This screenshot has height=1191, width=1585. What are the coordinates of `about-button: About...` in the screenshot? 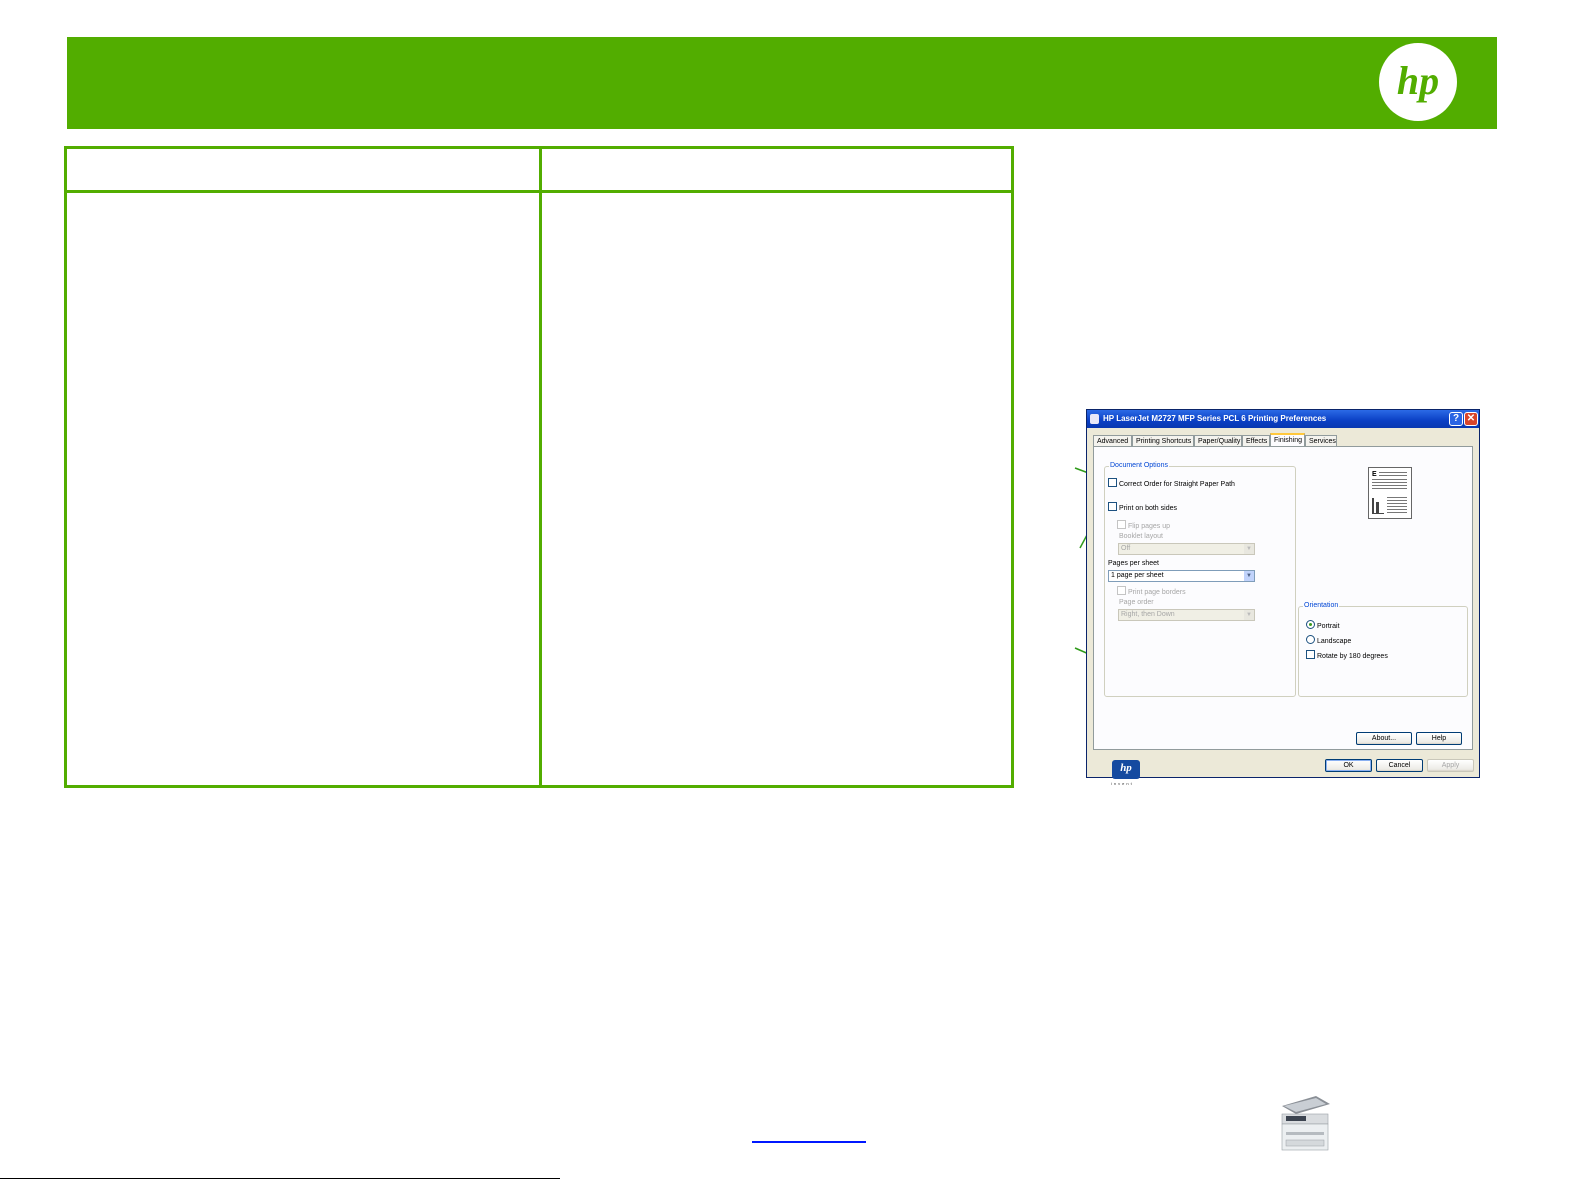 It's located at (1384, 738).